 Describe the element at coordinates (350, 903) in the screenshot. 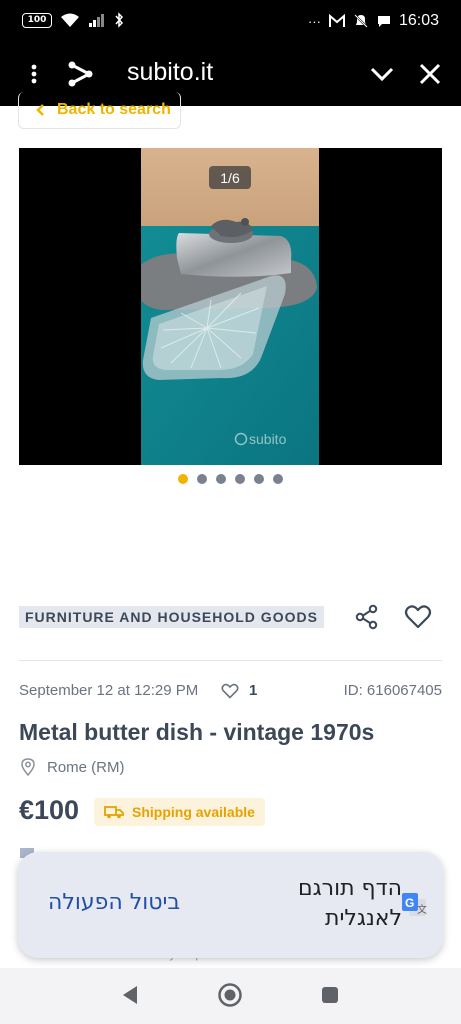

I see `translation-message: הדף תורגם לאנגלית` at that location.